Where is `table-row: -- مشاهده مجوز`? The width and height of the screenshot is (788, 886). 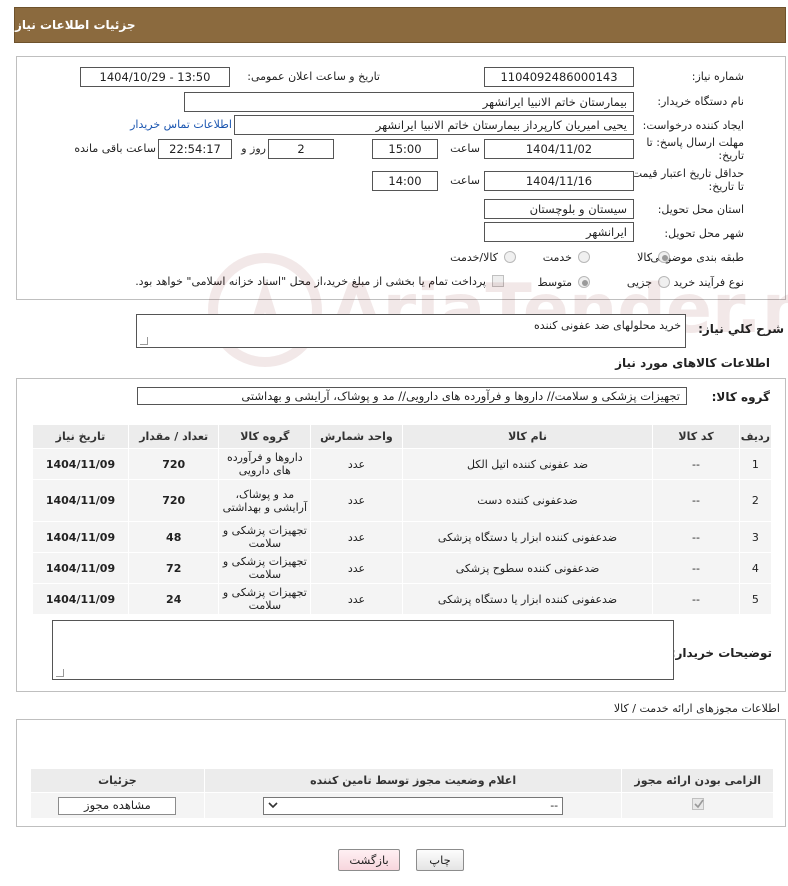
table-row: -- مشاهده مجوز is located at coordinates (402, 805).